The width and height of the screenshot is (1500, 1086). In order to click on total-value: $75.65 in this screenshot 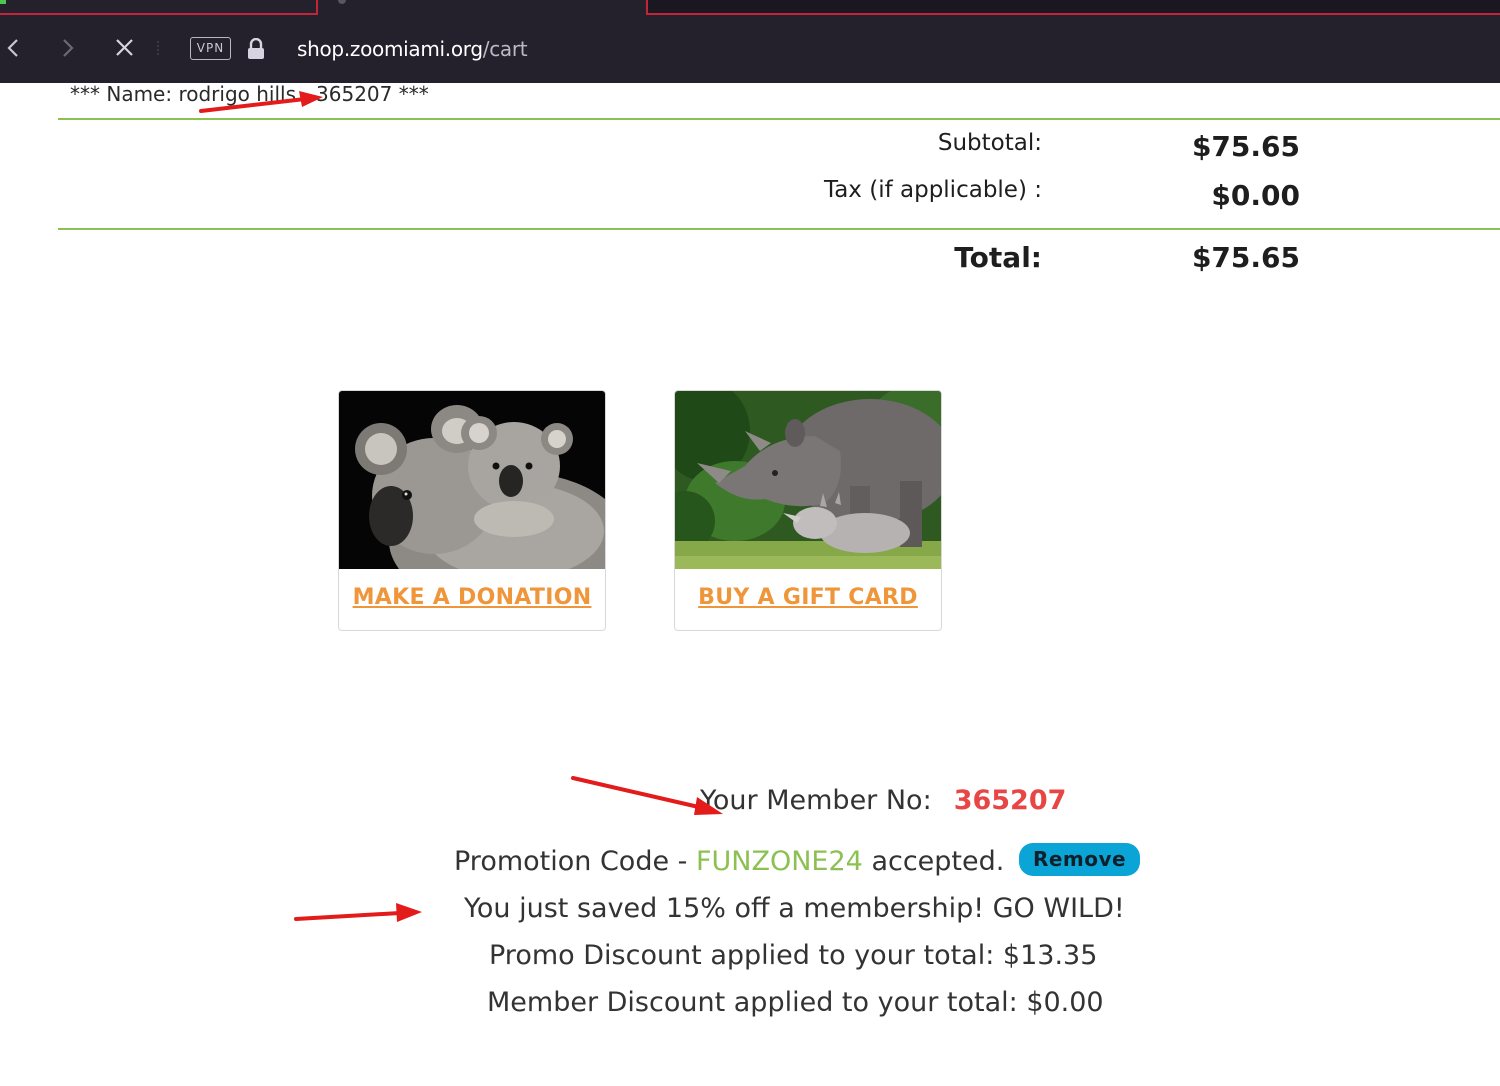, I will do `click(1245, 257)`.